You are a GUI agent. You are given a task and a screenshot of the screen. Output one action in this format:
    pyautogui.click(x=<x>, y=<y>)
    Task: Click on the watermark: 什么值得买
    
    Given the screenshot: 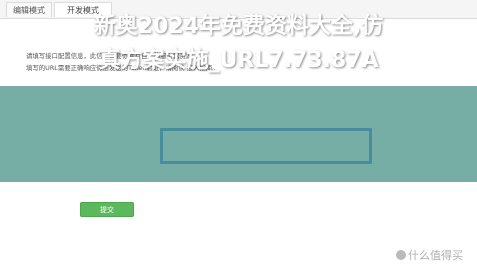 What is the action you would take?
    pyautogui.click(x=429, y=255)
    